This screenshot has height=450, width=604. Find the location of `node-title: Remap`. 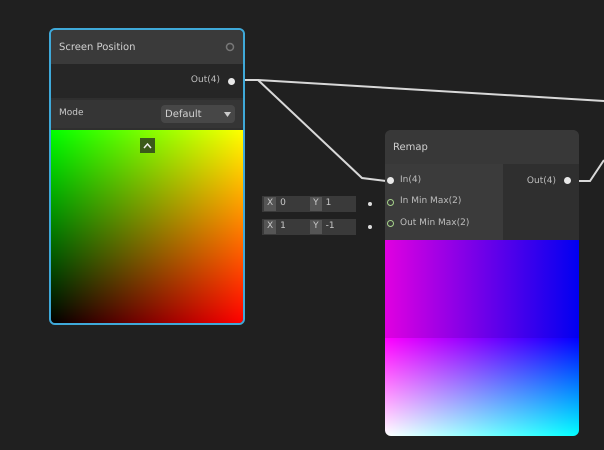

node-title: Remap is located at coordinates (410, 147).